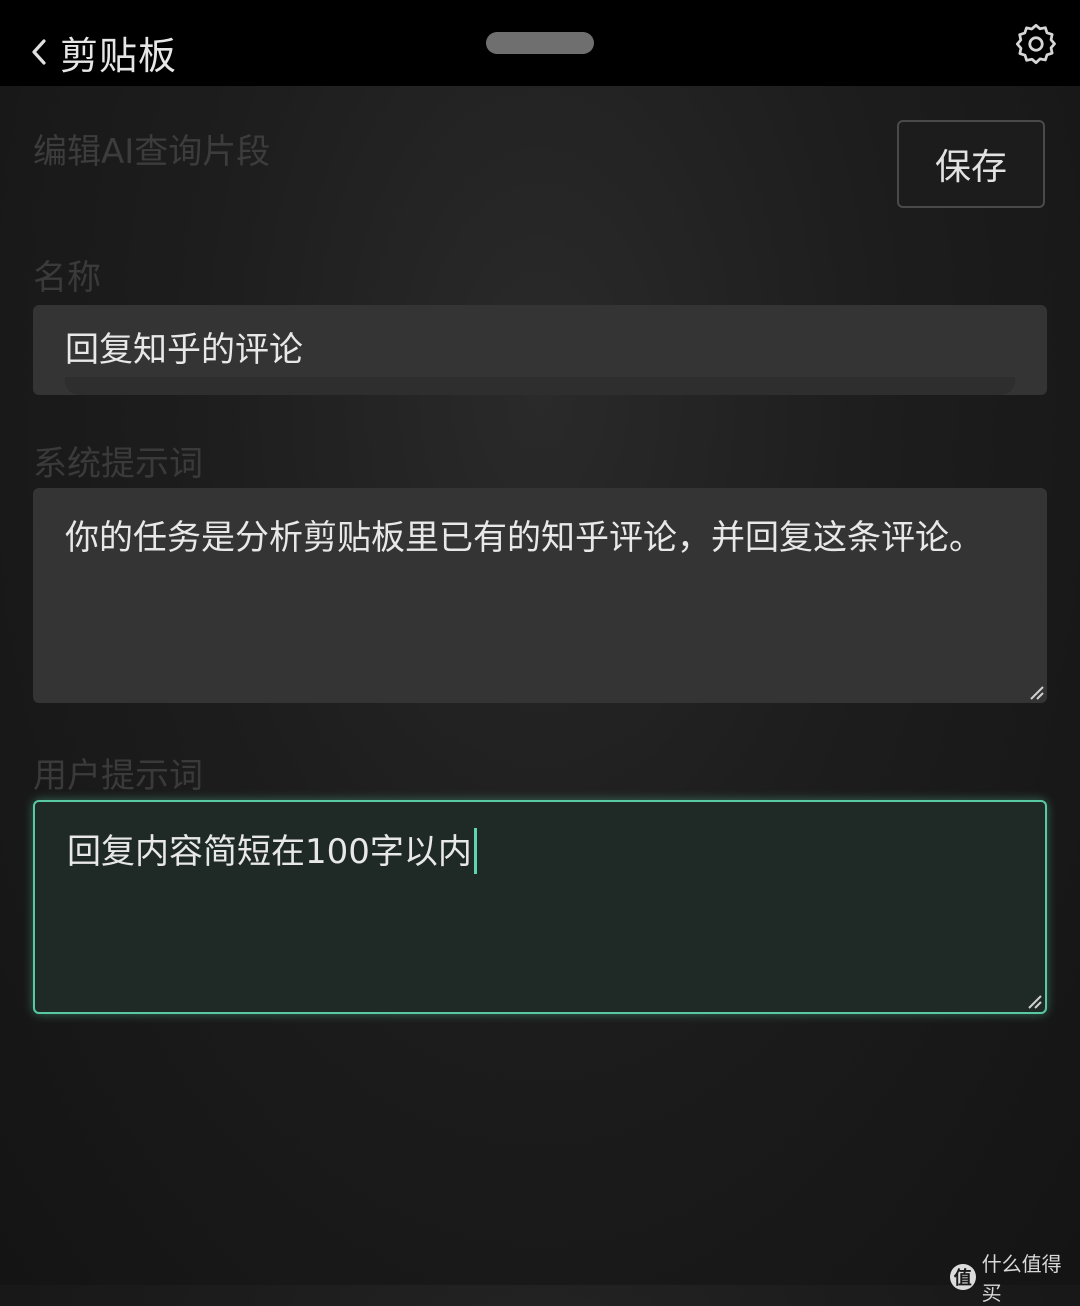 This screenshot has height=1306, width=1080. Describe the element at coordinates (269, 852) in the screenshot. I see `user-prompt-value: 回复内容简短在100字以内` at that location.